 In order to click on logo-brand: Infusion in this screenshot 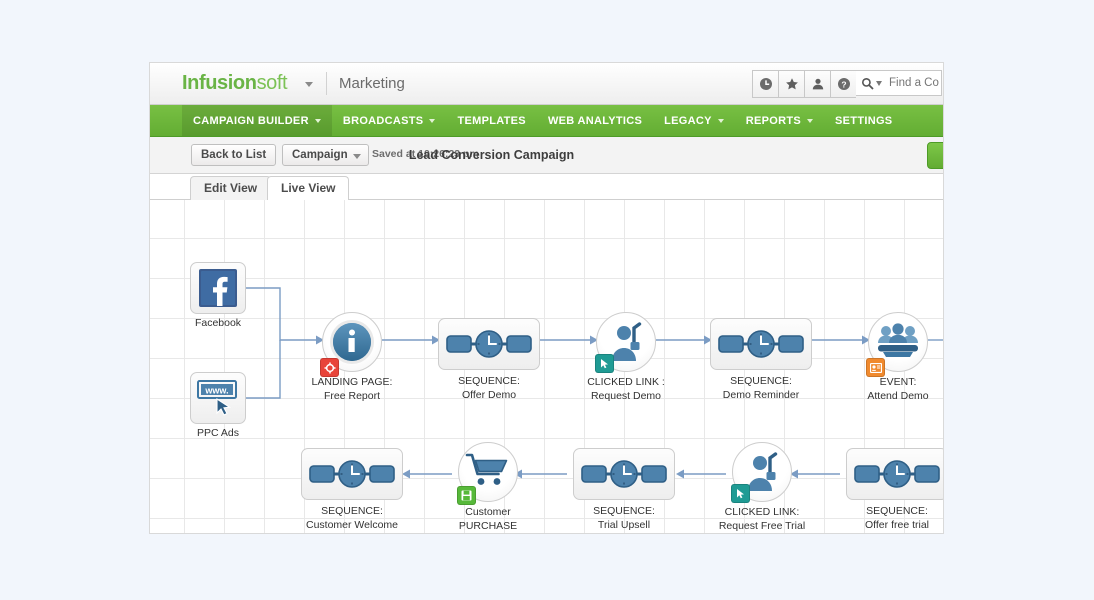, I will do `click(219, 83)`.